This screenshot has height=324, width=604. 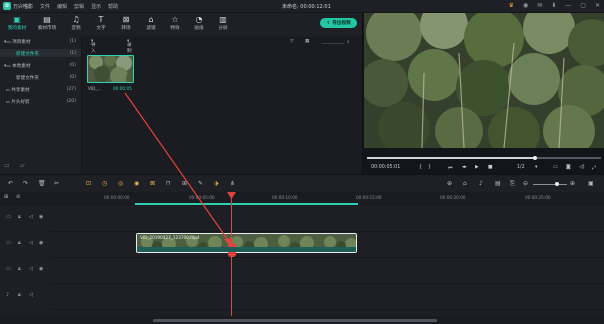 What do you see at coordinates (104, 183) in the screenshot?
I see `speed-icon: ◷` at bounding box center [104, 183].